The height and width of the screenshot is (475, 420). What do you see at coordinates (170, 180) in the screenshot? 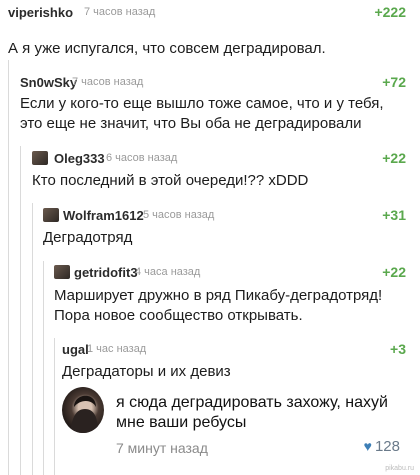
I see `comment-text: Кто последний в этой очереди!?? xDDD` at bounding box center [170, 180].